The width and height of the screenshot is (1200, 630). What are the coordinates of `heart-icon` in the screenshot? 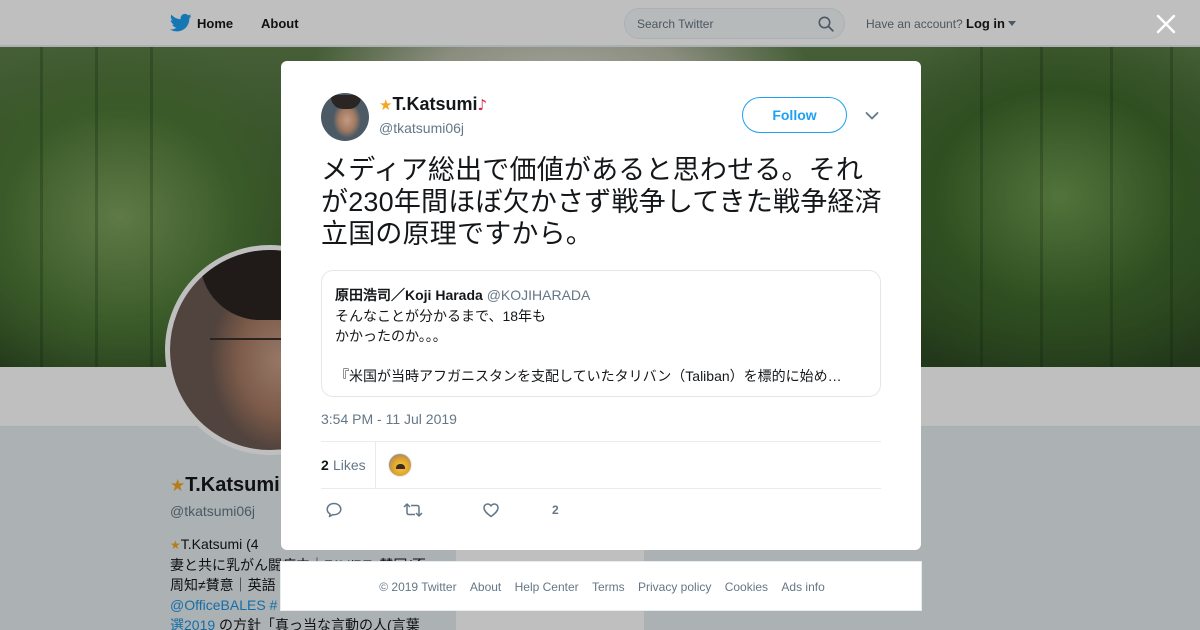 It's located at (491, 510).